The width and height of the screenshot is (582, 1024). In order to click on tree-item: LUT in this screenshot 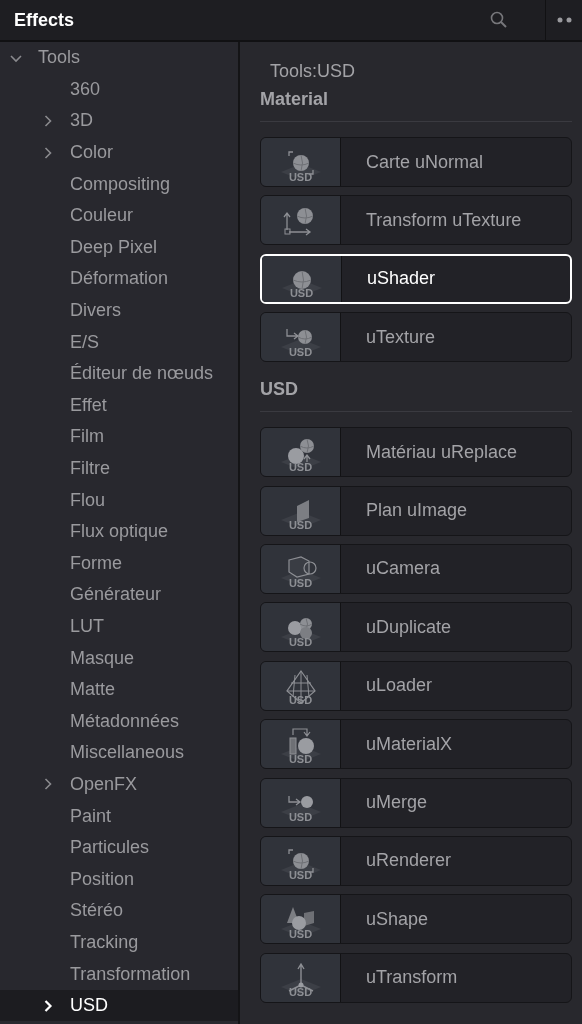, I will do `click(119, 626)`.